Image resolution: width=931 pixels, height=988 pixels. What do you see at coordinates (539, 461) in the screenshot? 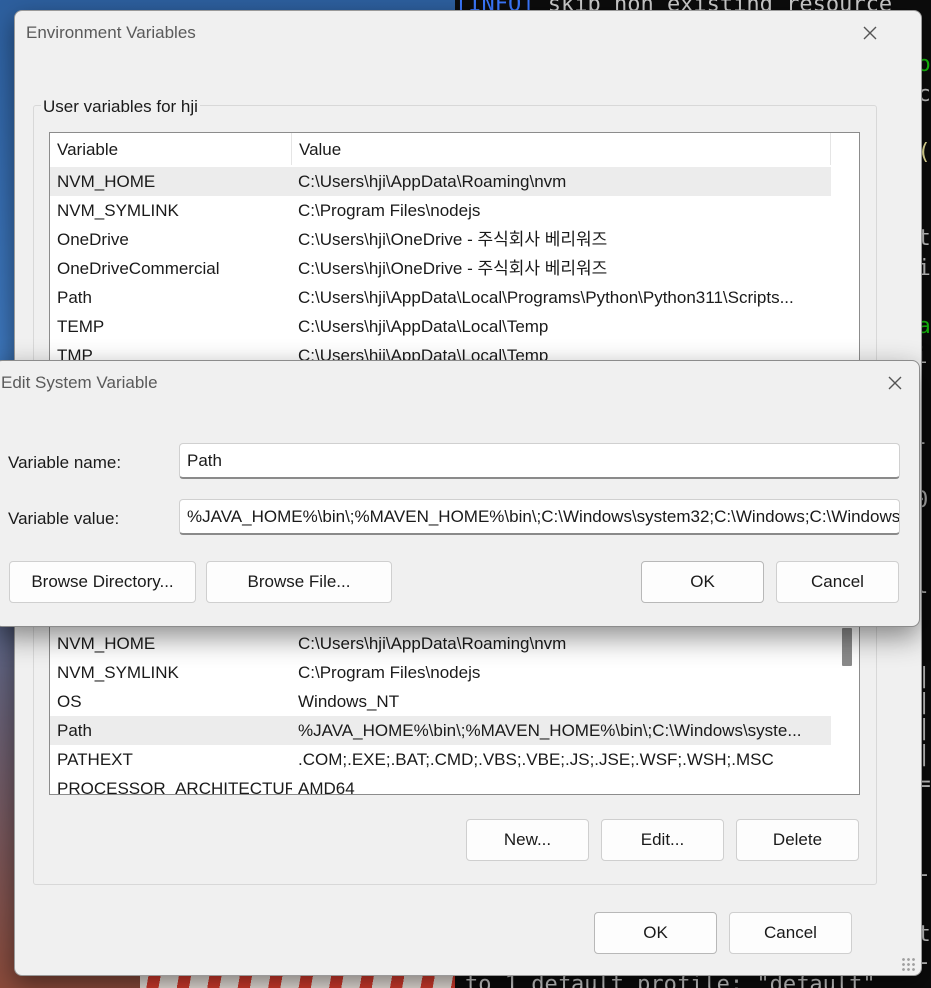
I see `variable-name-field: Path` at bounding box center [539, 461].